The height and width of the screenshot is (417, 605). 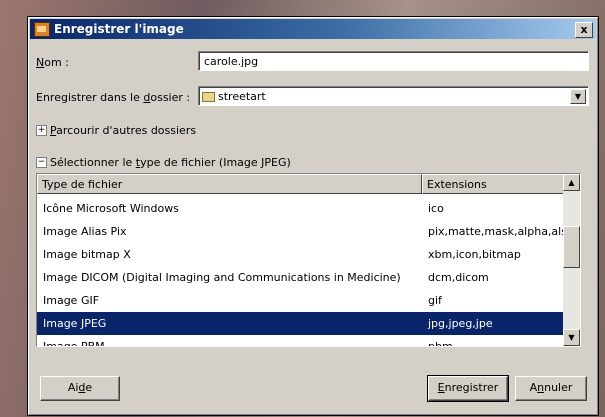 What do you see at coordinates (41, 162) in the screenshot?
I see `filetype-expander-icon: −` at bounding box center [41, 162].